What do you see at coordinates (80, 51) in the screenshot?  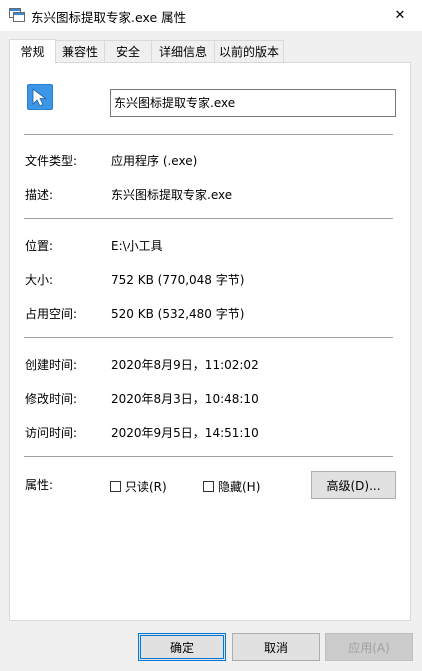 I see `tab-compatibility: 兼容性` at bounding box center [80, 51].